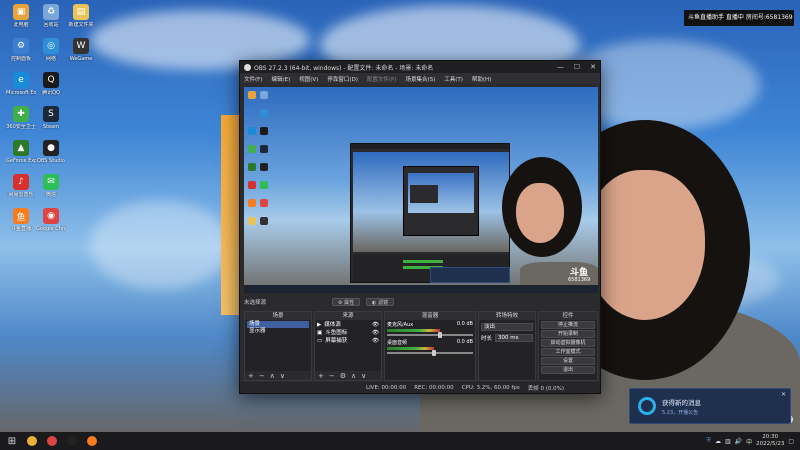 The image size is (800, 450). Describe the element at coordinates (749, 441) in the screenshot. I see `ime-indicator: 中` at that location.